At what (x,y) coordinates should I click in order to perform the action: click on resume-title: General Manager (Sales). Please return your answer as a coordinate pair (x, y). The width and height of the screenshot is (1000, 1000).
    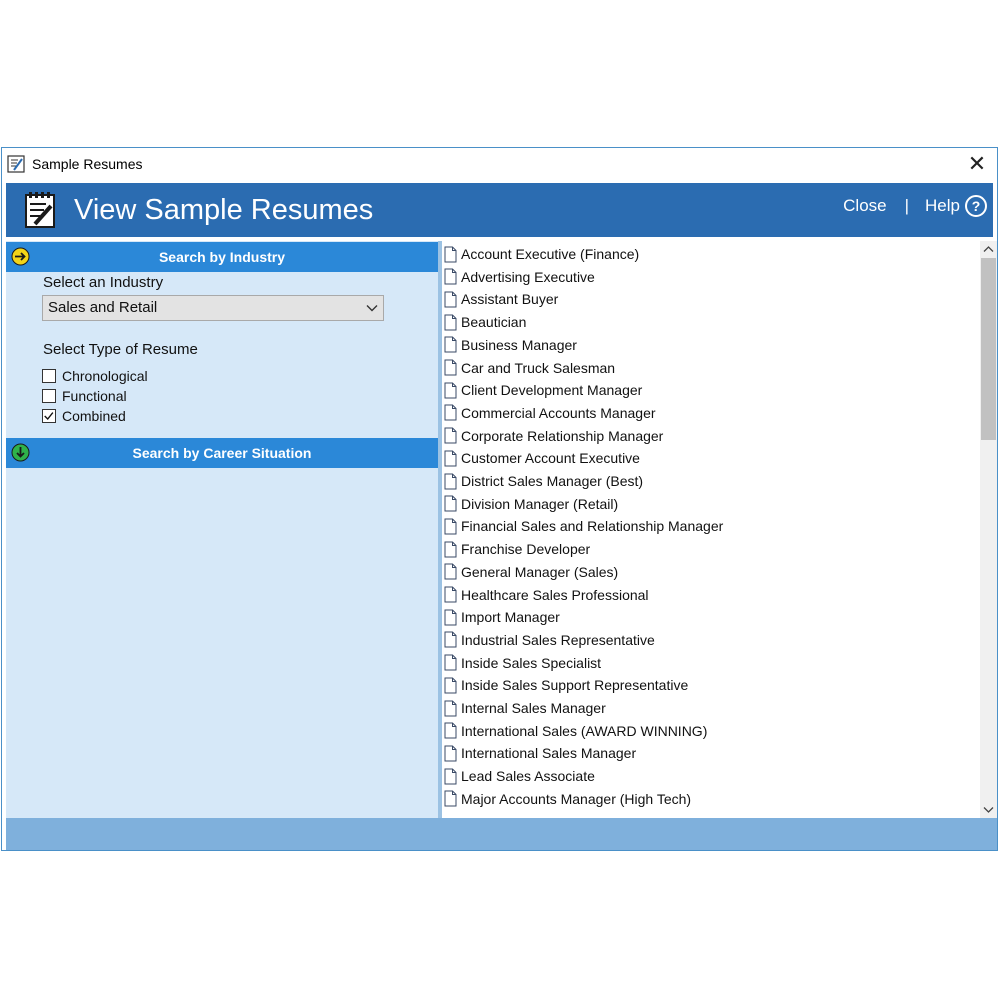
    Looking at the image, I should click on (540, 571).